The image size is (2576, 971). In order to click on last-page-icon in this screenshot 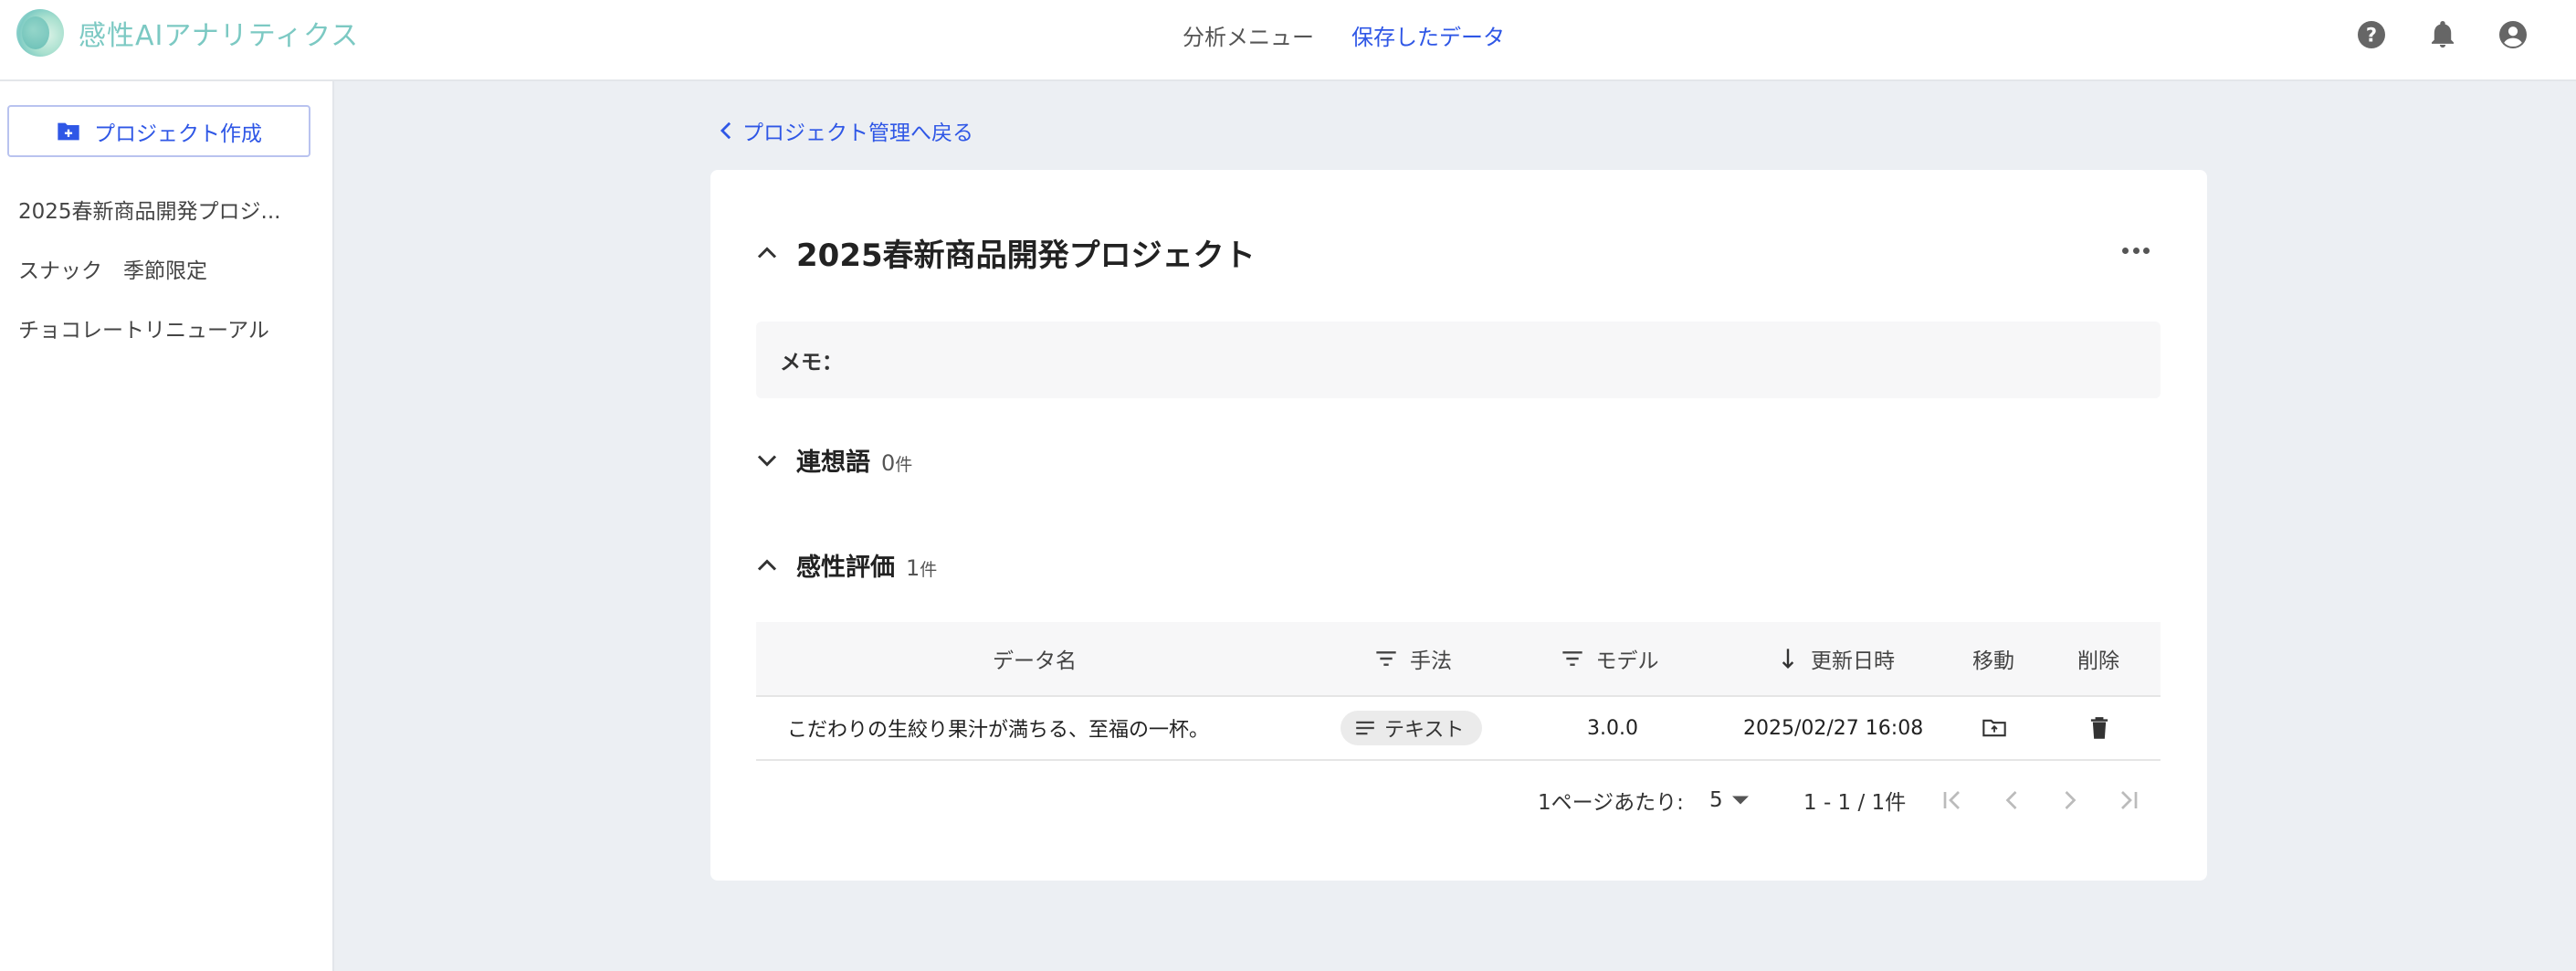, I will do `click(2128, 800)`.